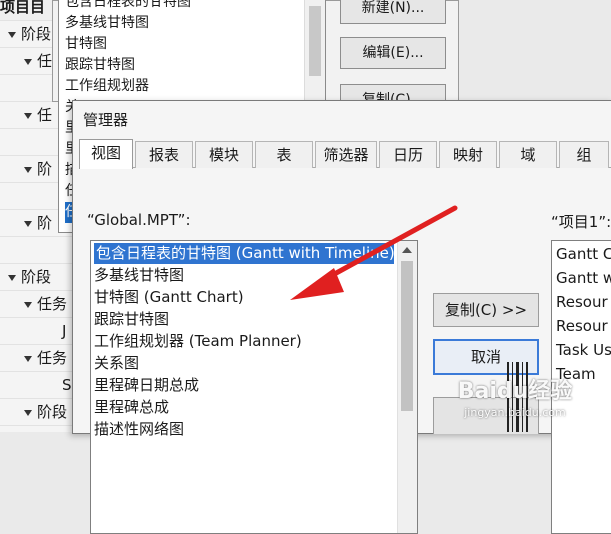 The width and height of the screenshot is (611, 534). I want to click on tab-groups: 组, so click(584, 154).